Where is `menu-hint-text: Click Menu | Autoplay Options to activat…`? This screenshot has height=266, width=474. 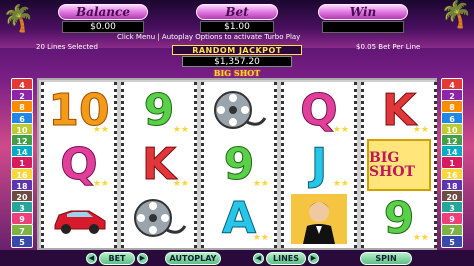 menu-hint-text: Click Menu | Autoplay Options to activat… is located at coordinates (209, 37).